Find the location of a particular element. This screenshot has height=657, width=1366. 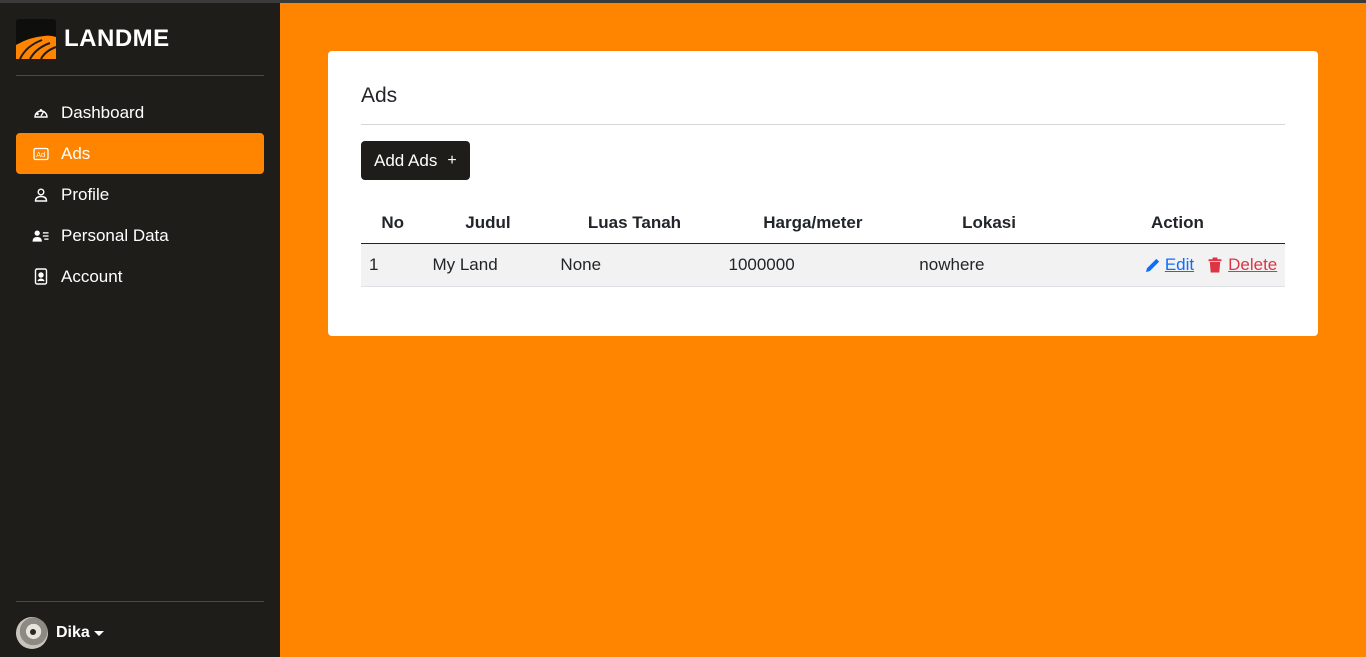

sidebar-item-label: Dashboard is located at coordinates (103, 112).